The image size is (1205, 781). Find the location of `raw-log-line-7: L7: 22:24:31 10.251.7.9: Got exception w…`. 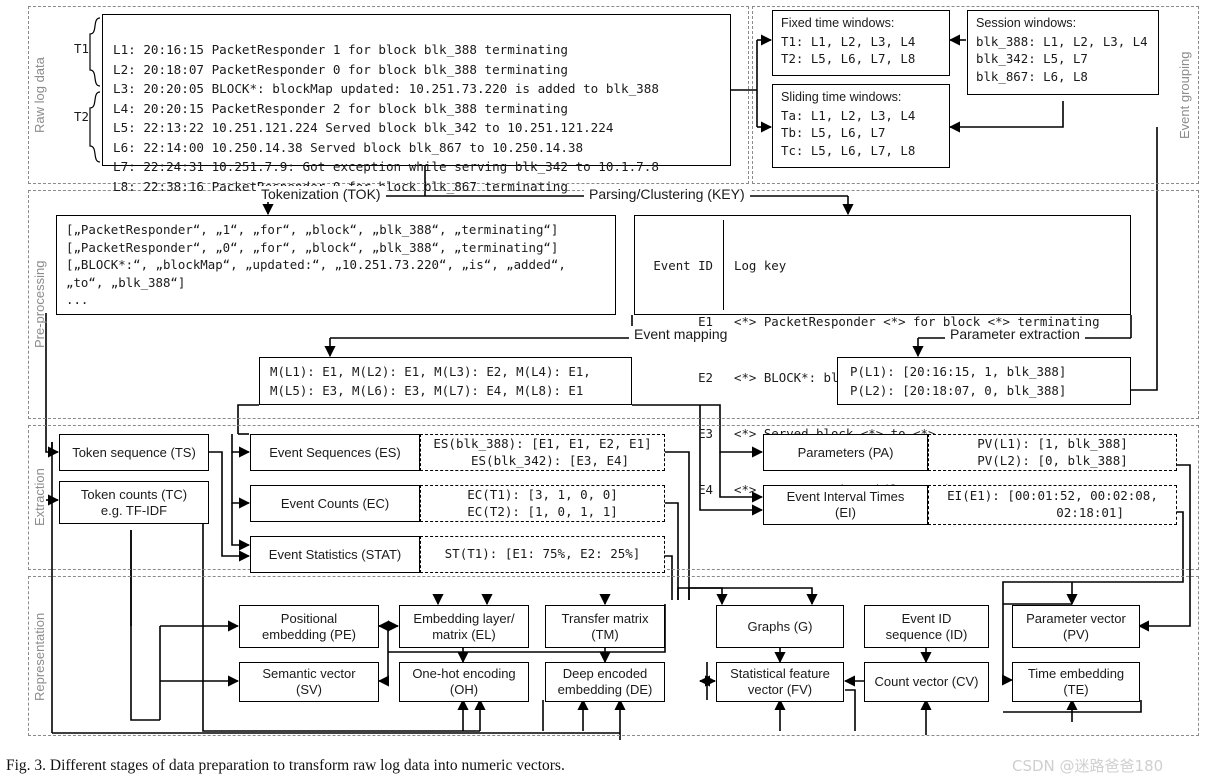

raw-log-line-7: L7: 22:24:31 10.251.7.9: Got exception w… is located at coordinates (386, 167).